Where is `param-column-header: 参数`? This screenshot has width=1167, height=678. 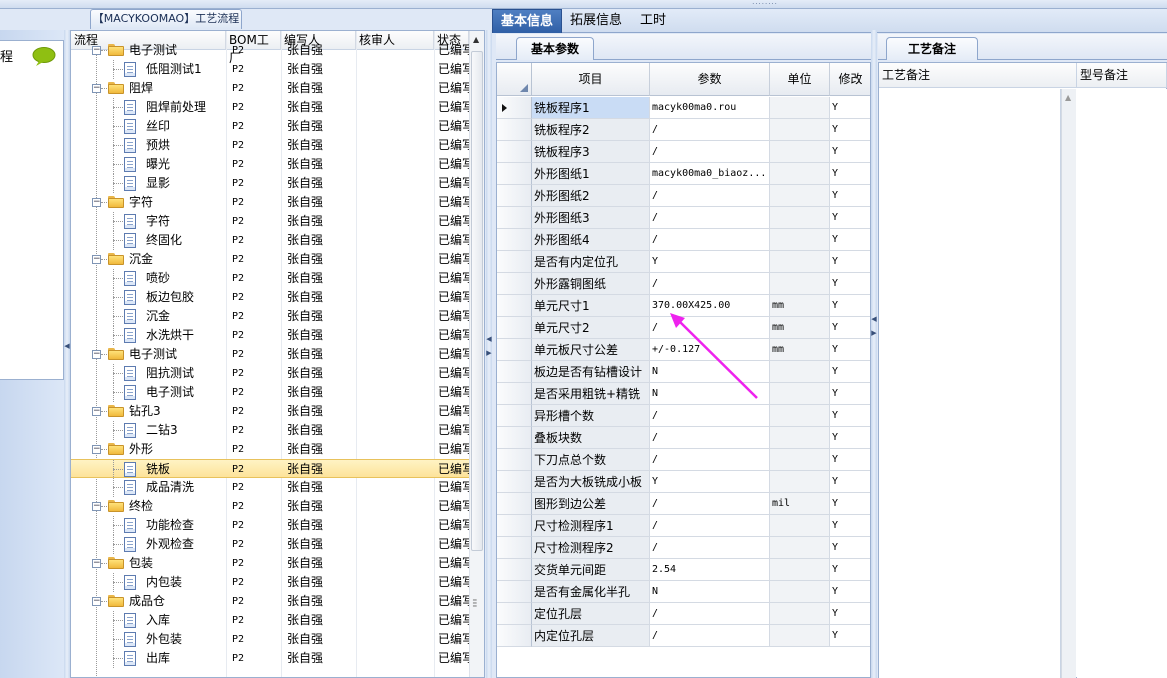
param-column-header: 参数 is located at coordinates (710, 79).